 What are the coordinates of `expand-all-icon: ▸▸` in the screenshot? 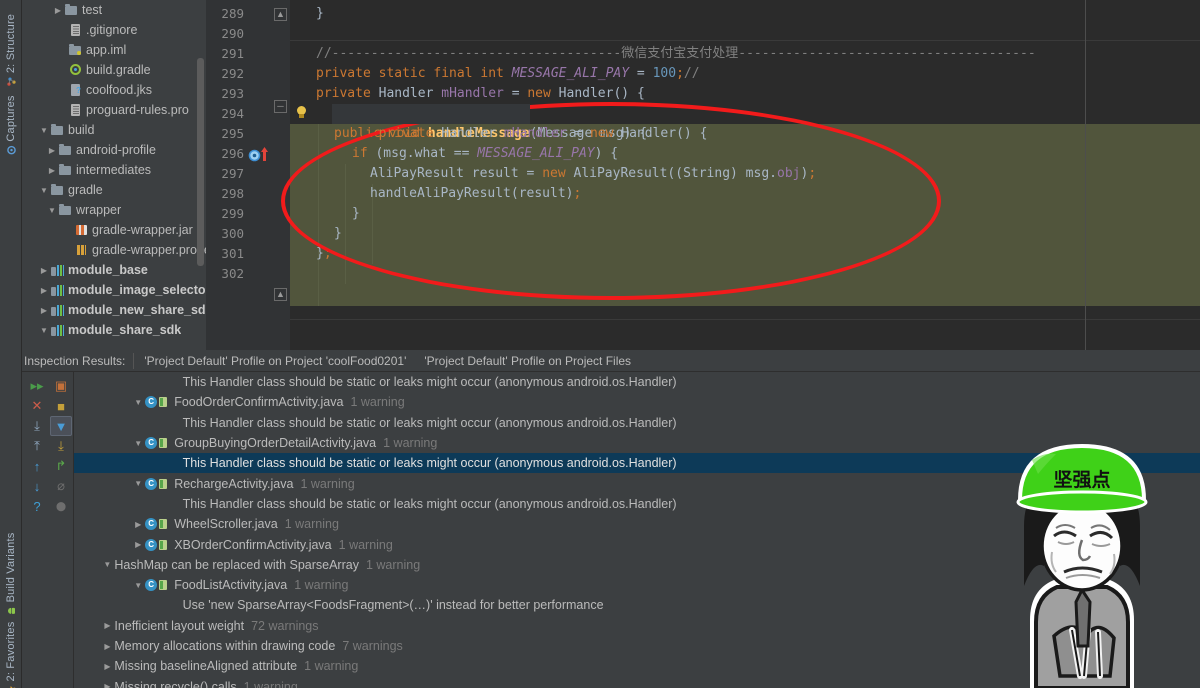 It's located at (37, 386).